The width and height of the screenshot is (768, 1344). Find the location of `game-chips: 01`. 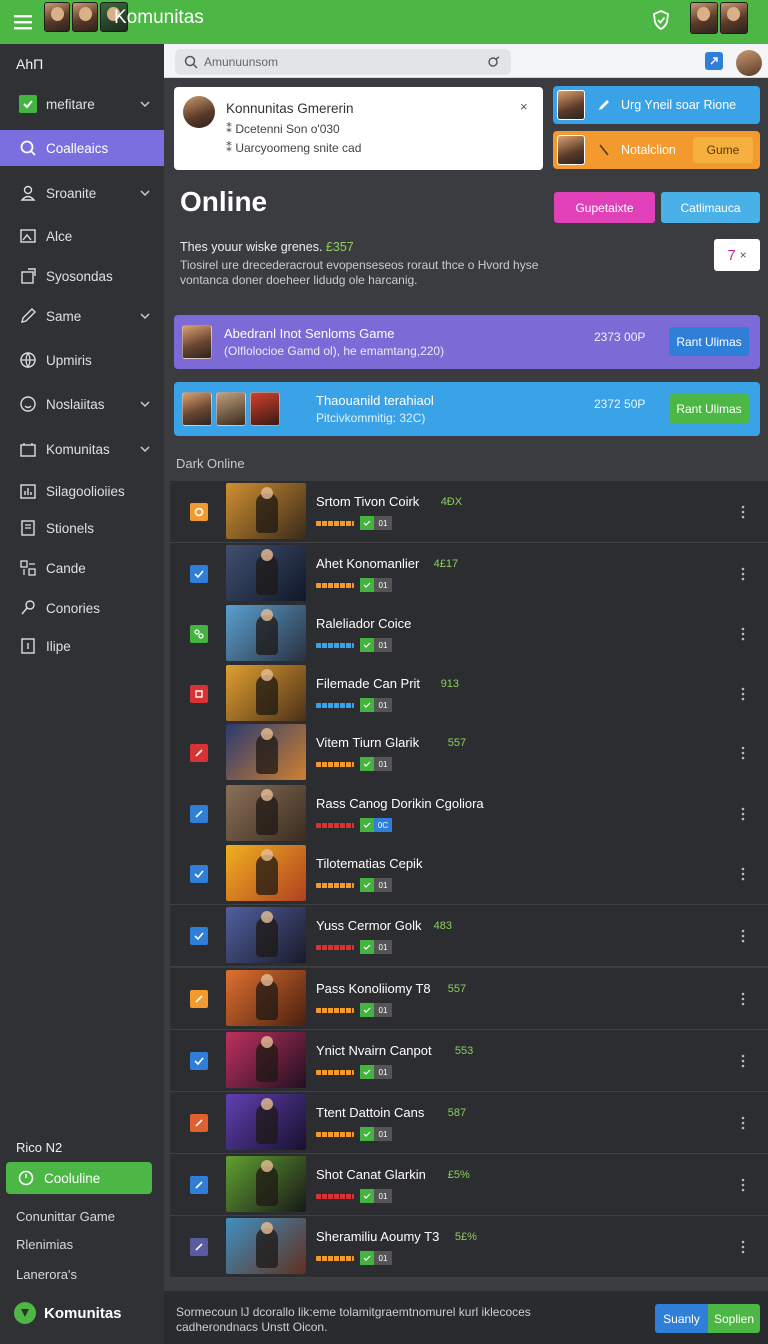

game-chips: 01 is located at coordinates (376, 1196).